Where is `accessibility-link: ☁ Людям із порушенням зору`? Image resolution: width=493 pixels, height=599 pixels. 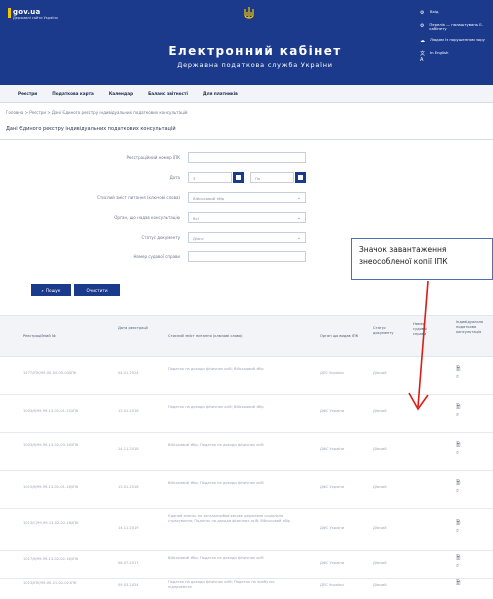
accessibility-link: ☁ Людям із порушенням зору is located at coordinates (456, 41).